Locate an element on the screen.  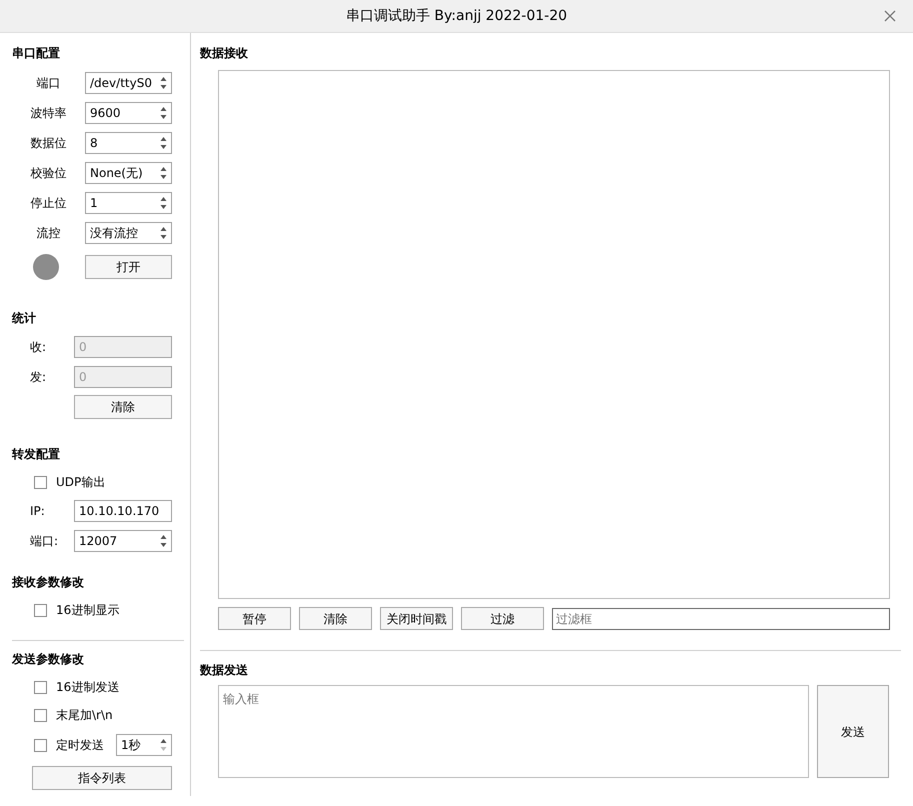
checkbox-label: 末尾加\r\n is located at coordinates (84, 715).